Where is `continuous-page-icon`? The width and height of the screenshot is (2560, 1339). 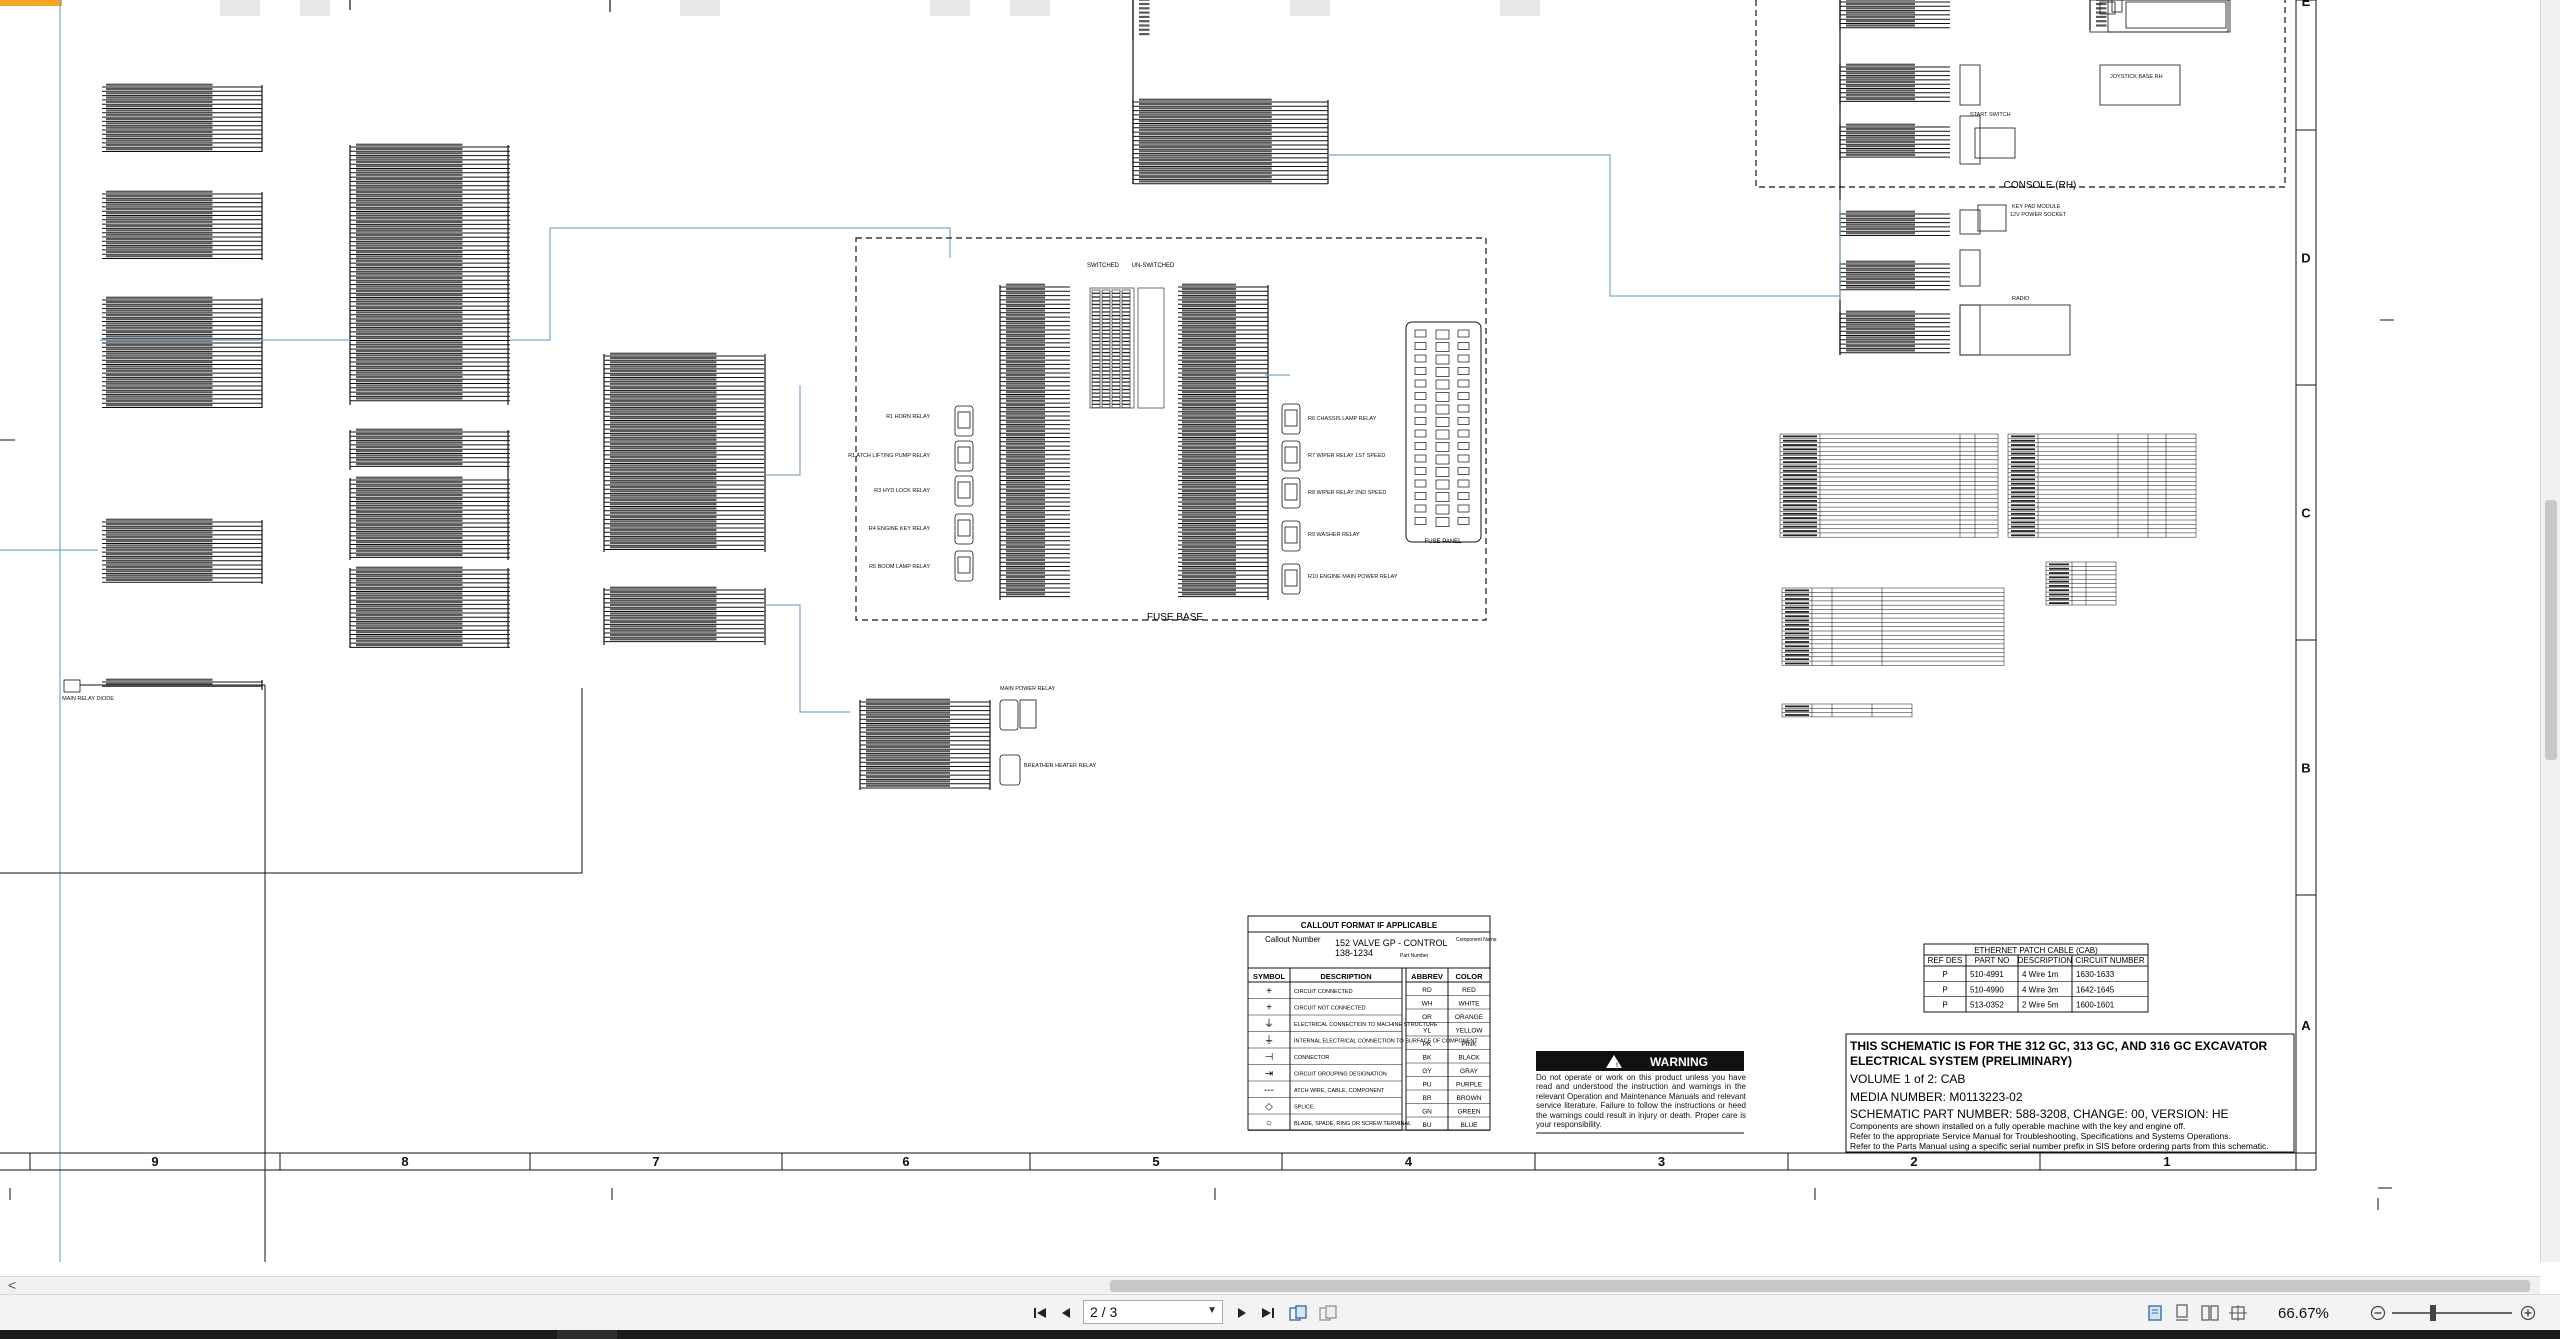
continuous-page-icon is located at coordinates (2182, 1312).